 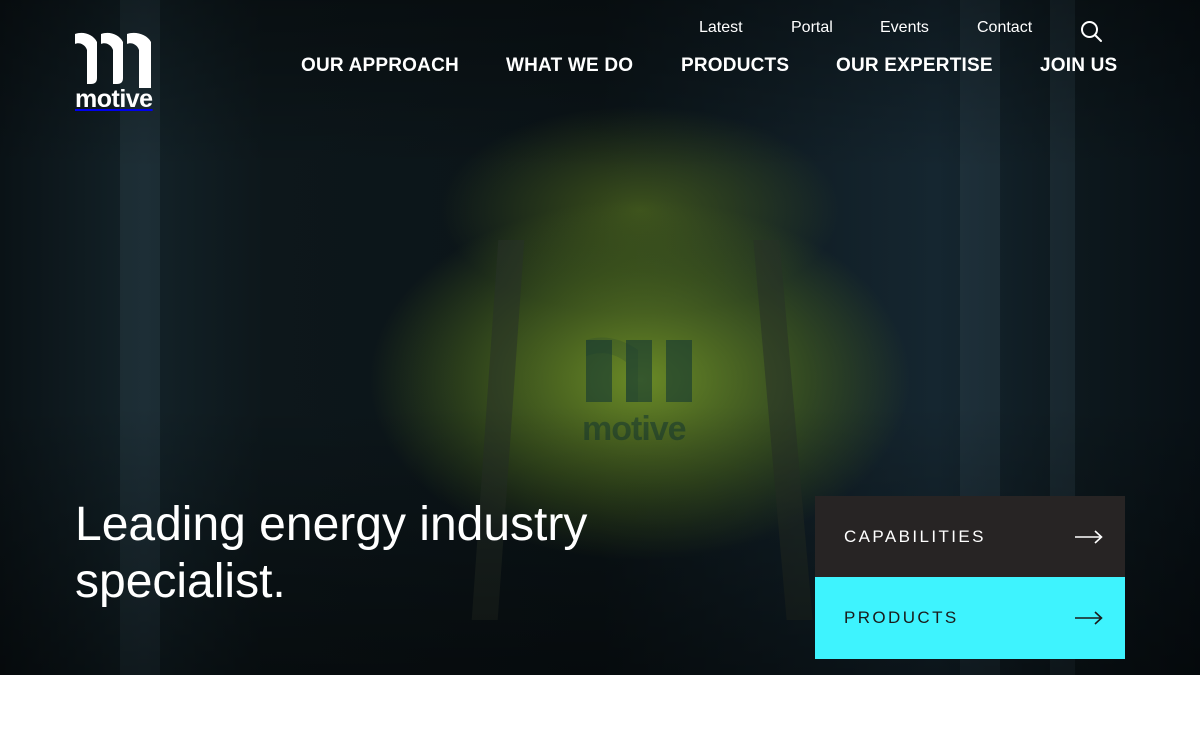 I want to click on nav-join-us: JOIN US, so click(x=1078, y=66).